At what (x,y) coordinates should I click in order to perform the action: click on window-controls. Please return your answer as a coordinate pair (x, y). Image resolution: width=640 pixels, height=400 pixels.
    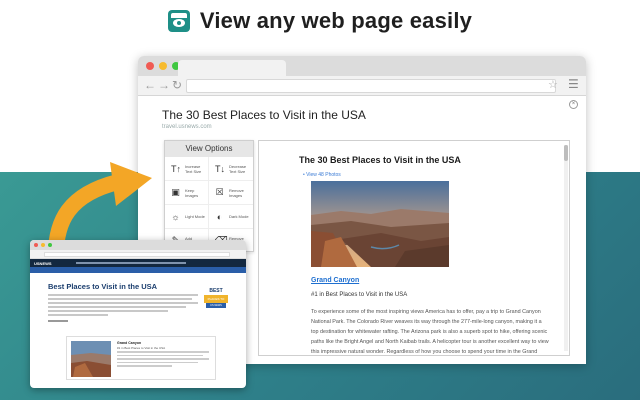
    Looking at the image, I should click on (163, 66).